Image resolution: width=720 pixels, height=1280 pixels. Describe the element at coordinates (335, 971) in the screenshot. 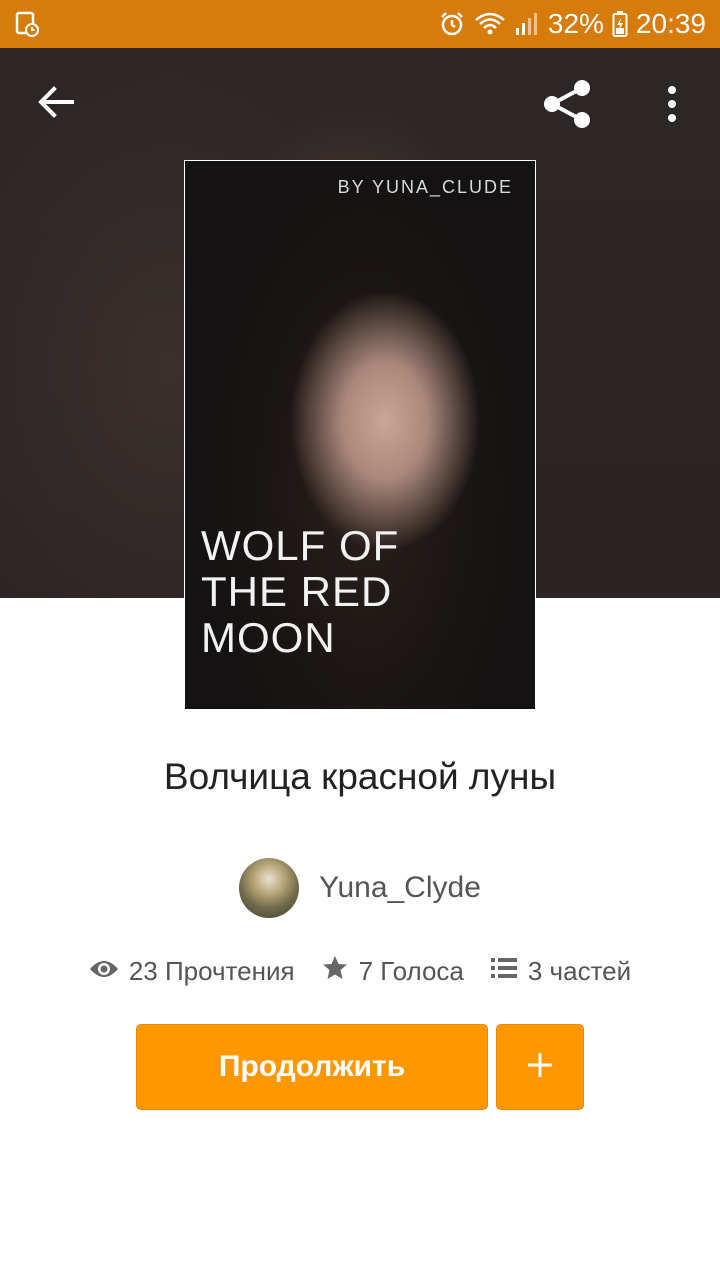

I see `star-icon` at that location.